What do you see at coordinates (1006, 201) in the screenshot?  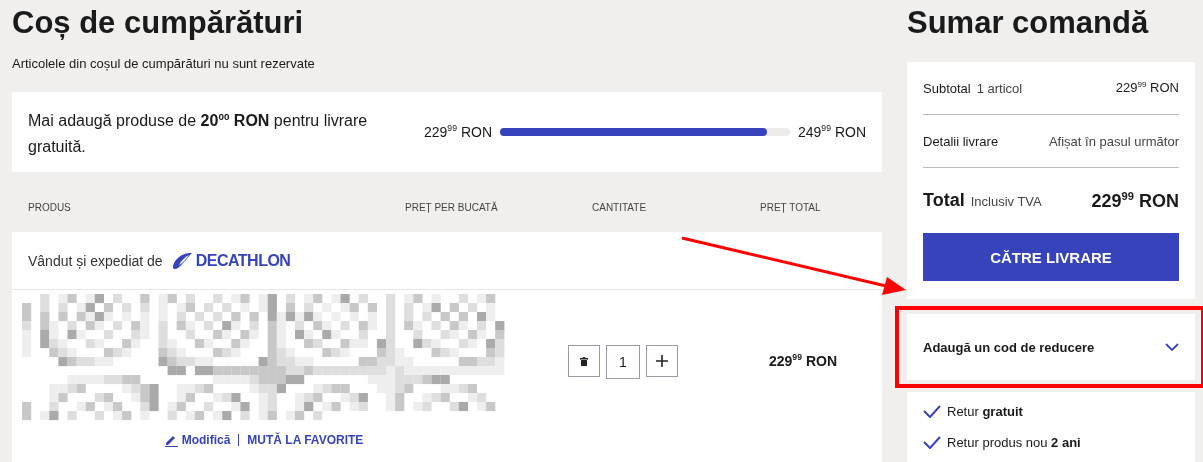 I see `total-note: Inclusiv TVA` at bounding box center [1006, 201].